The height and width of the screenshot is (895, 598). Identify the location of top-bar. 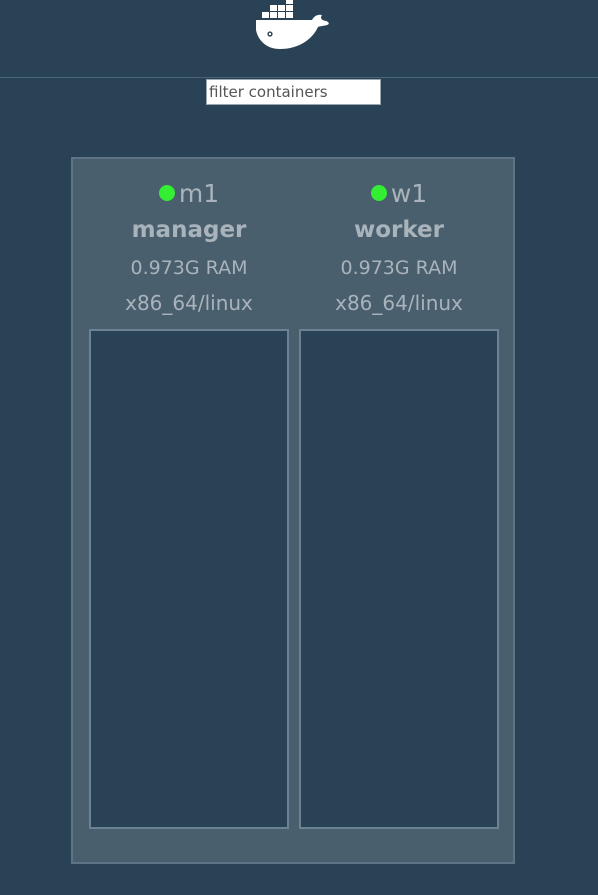
(299, 39).